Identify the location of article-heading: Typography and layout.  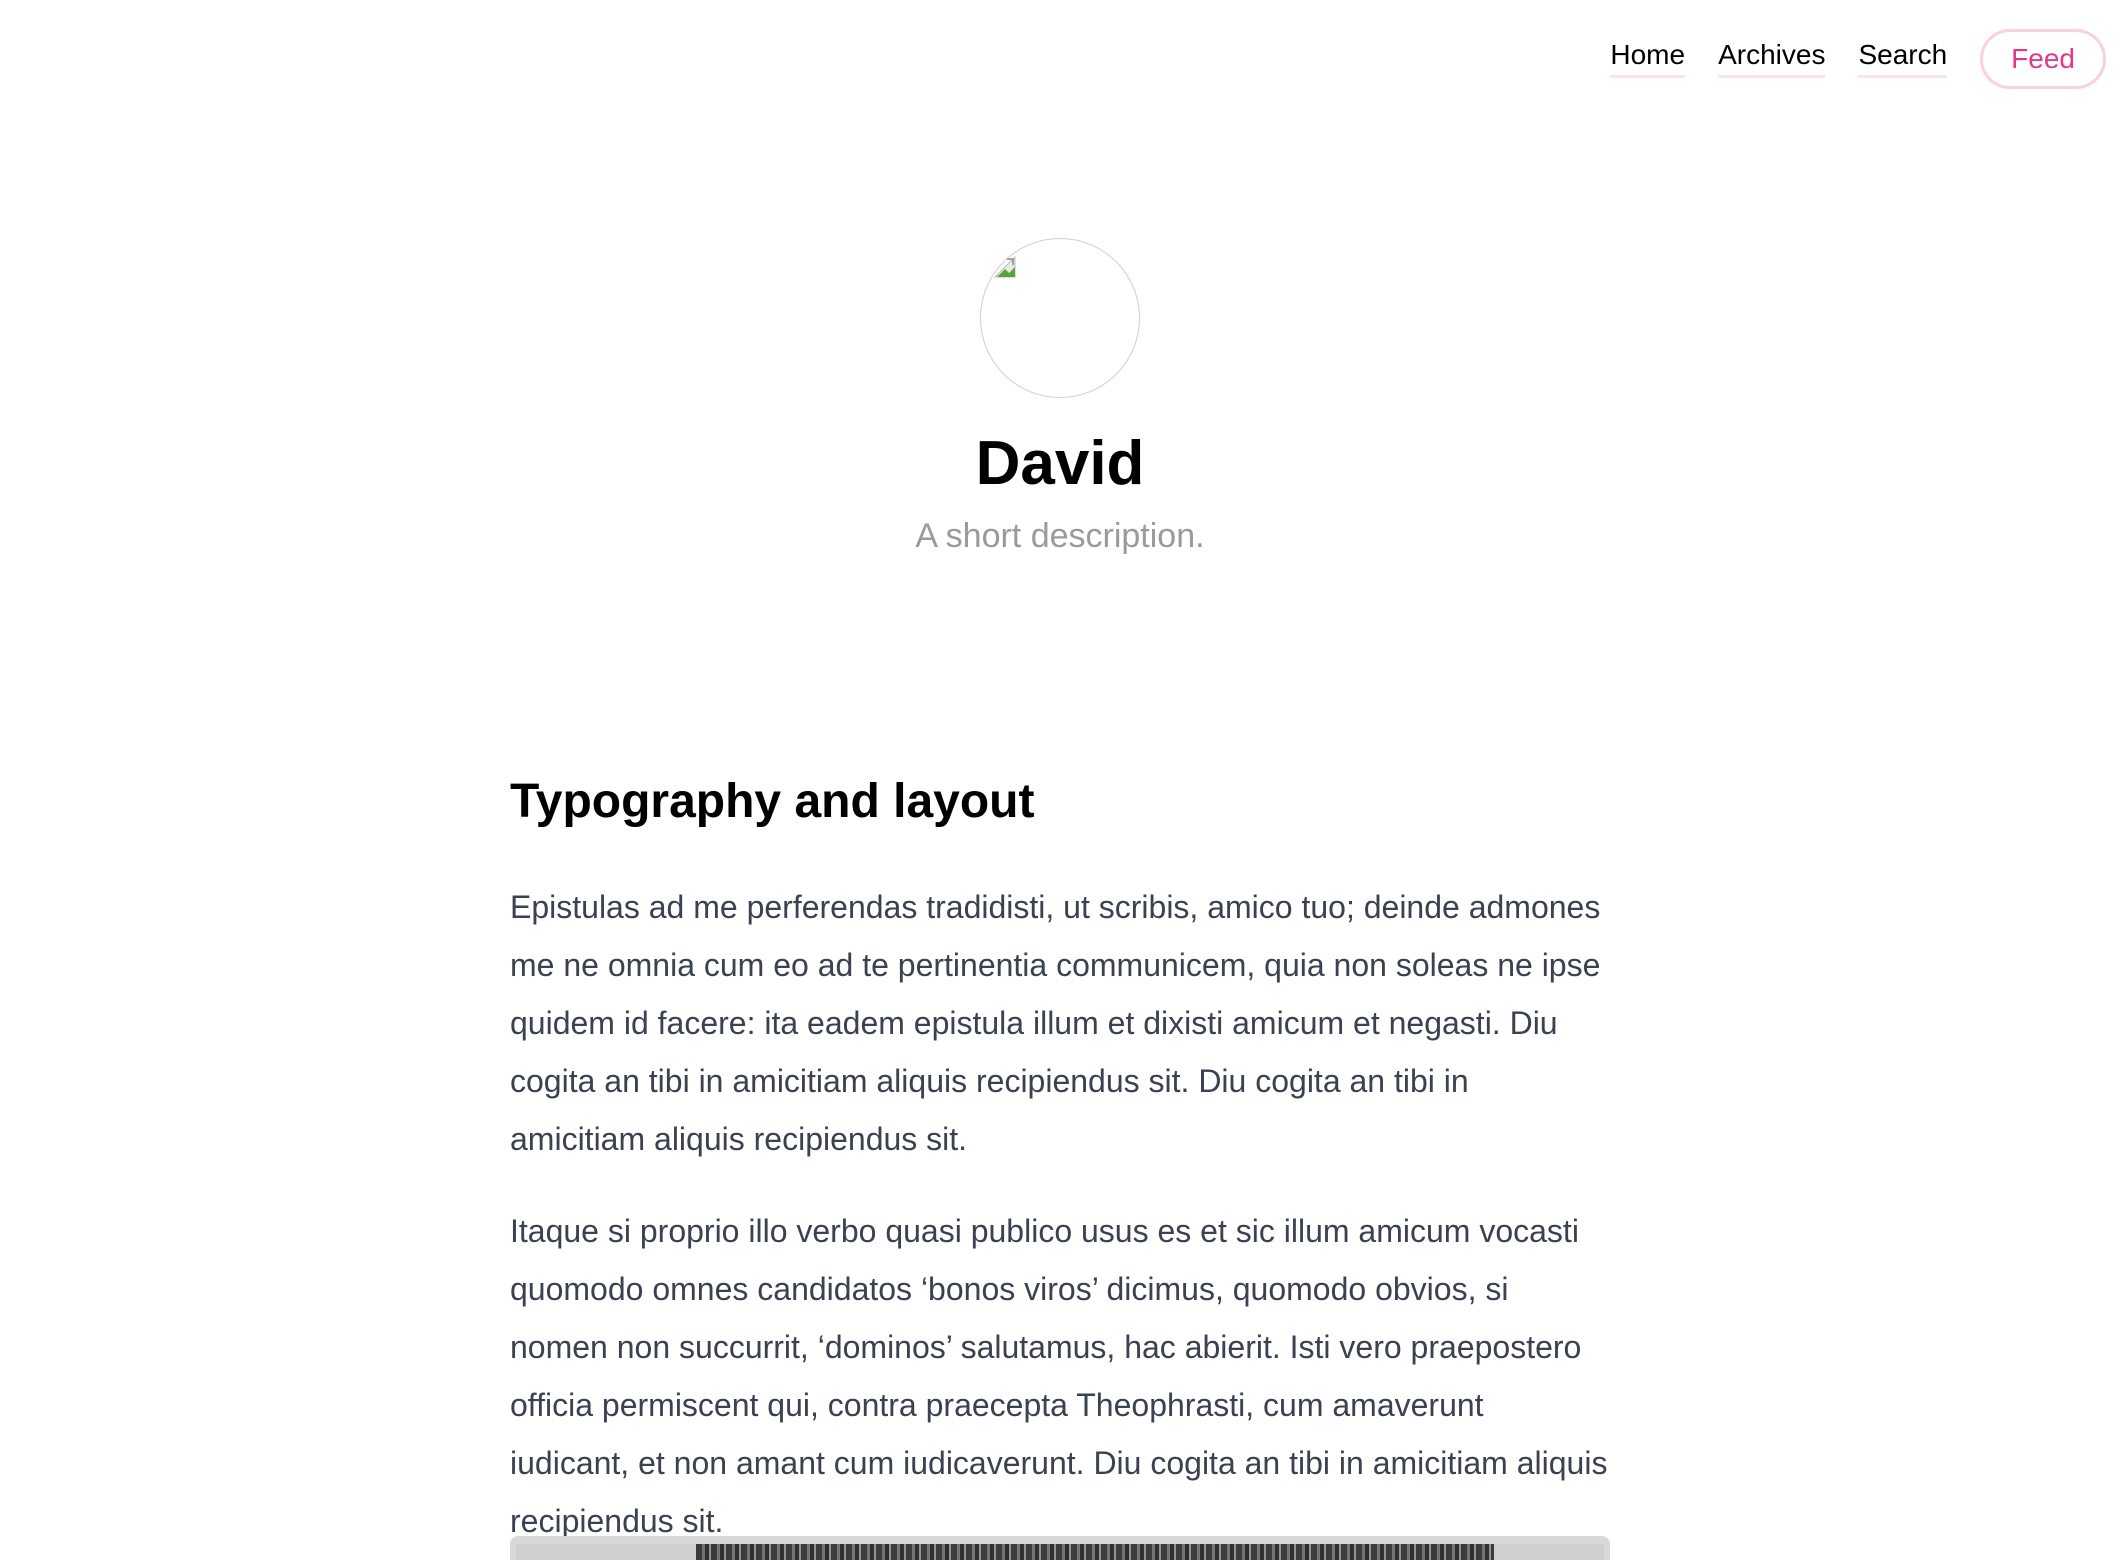
(772, 801).